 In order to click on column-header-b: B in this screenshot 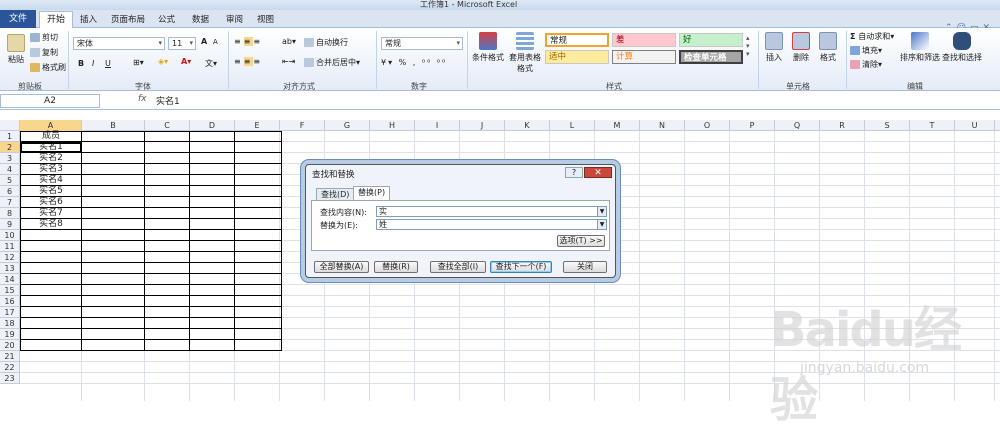, I will do `click(113, 125)`.